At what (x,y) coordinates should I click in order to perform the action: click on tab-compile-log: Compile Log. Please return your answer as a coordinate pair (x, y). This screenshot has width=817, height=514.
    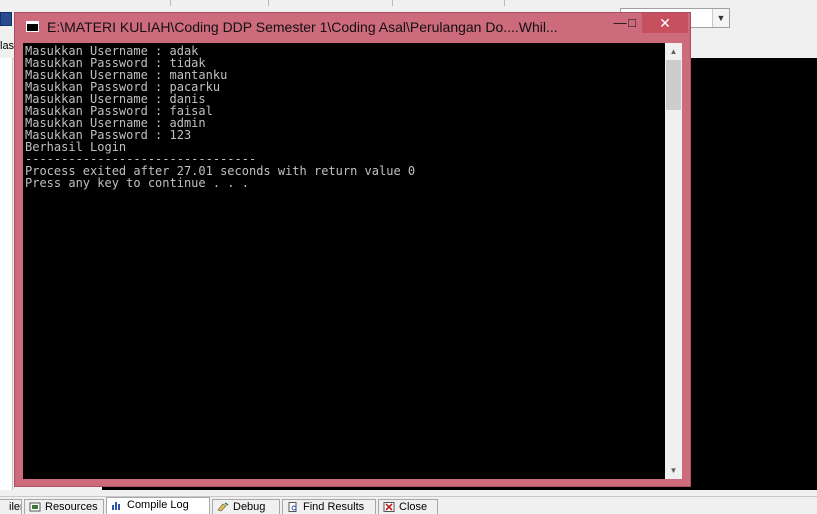
    Looking at the image, I should click on (158, 505).